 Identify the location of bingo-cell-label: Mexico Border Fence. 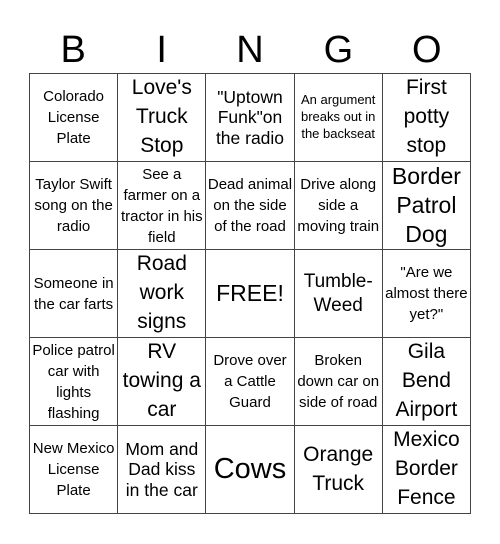
(426, 468).